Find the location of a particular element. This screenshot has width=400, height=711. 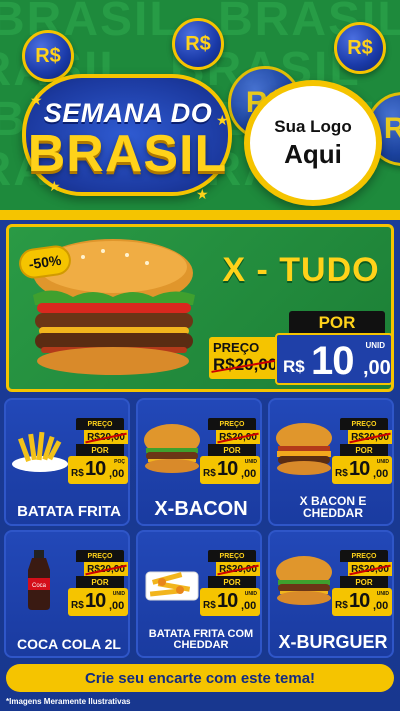

hero-price-int: 10 is located at coordinates (332, 361).